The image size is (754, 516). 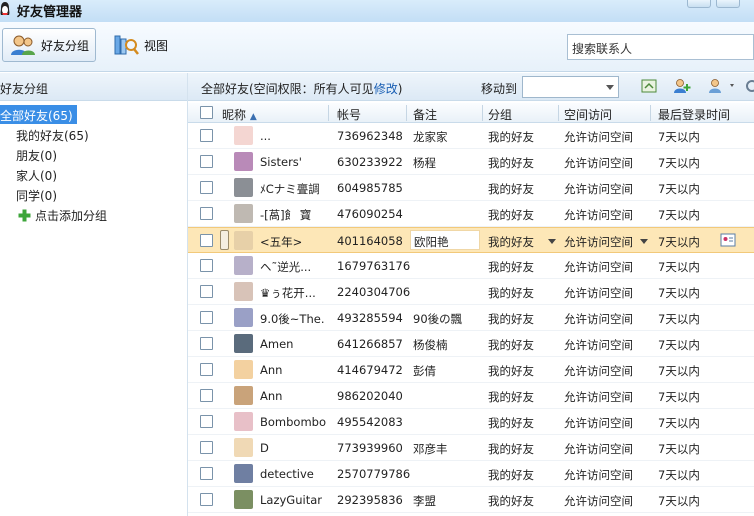 What do you see at coordinates (471, 370) in the screenshot?
I see `table-row: Ann 414679472 彭倩 我的好友 允许访问空间 7天以内` at bounding box center [471, 370].